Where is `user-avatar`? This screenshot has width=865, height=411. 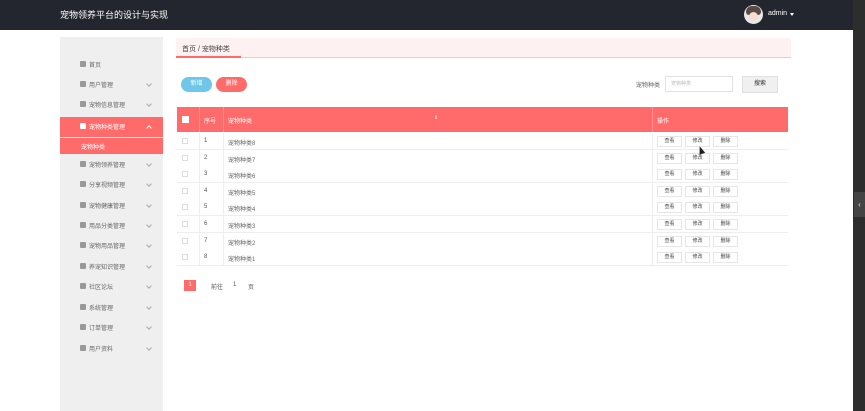
user-avatar is located at coordinates (753, 14).